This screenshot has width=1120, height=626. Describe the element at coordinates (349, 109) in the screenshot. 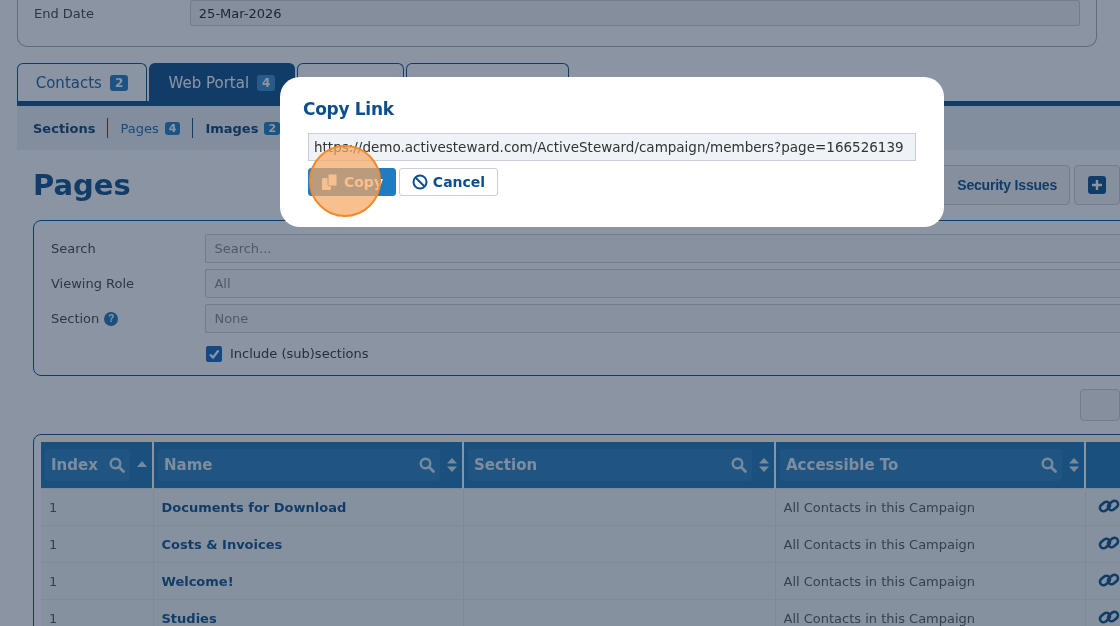

I see `dialog-title: Copy Link` at that location.